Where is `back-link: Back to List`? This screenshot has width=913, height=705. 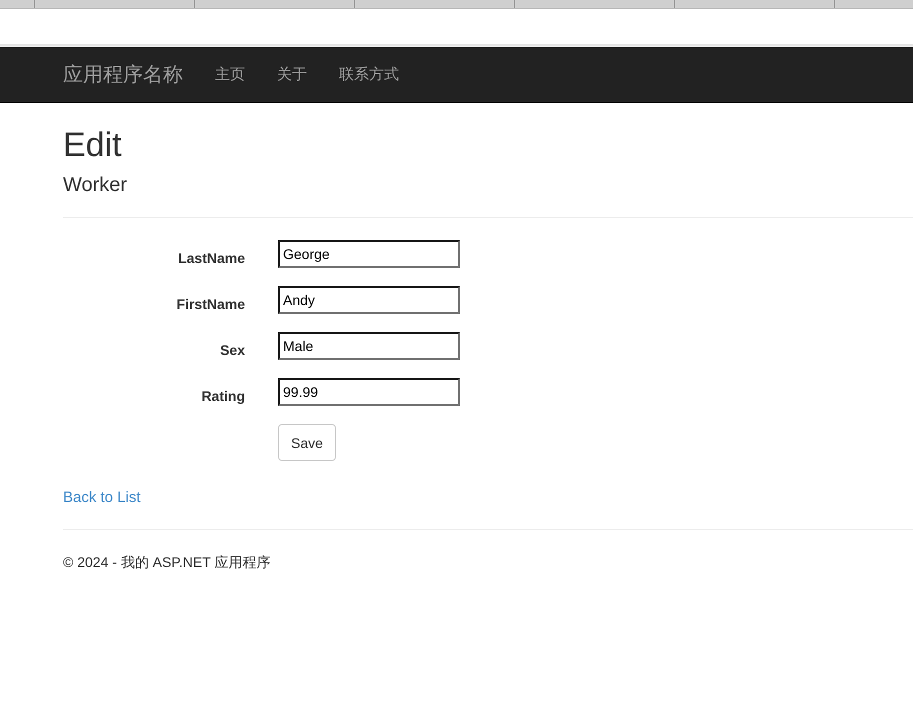 back-link: Back to List is located at coordinates (102, 497).